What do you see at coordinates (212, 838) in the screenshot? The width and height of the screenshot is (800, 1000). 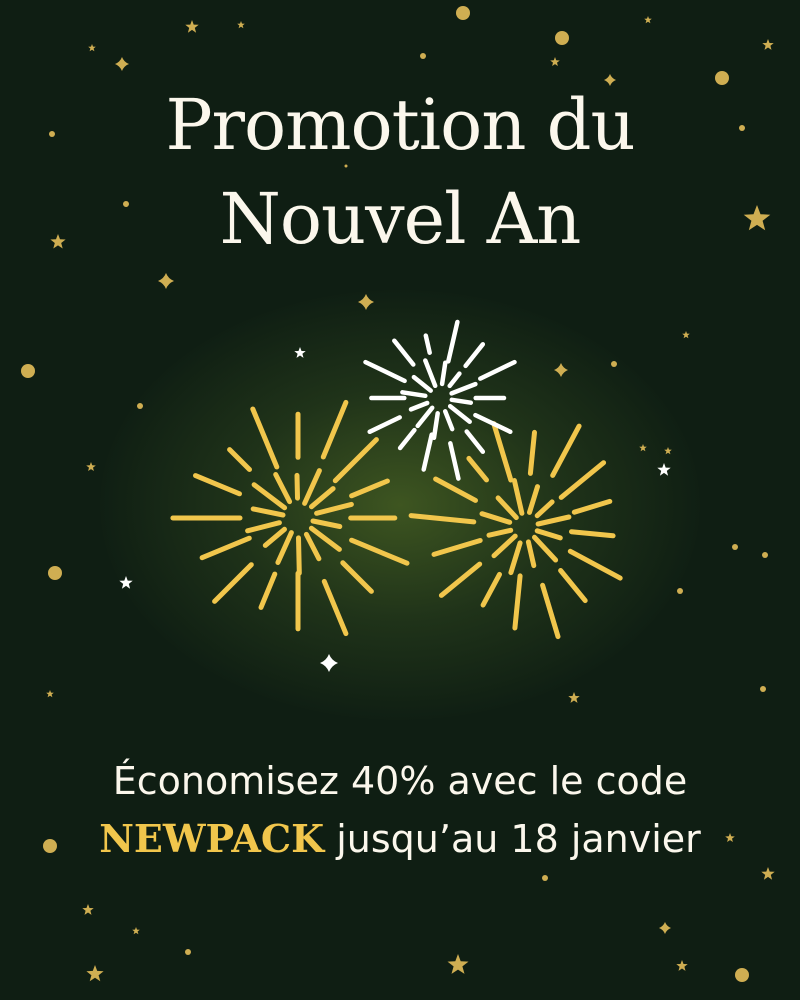 I see `promo-code: NEWPACK` at bounding box center [212, 838].